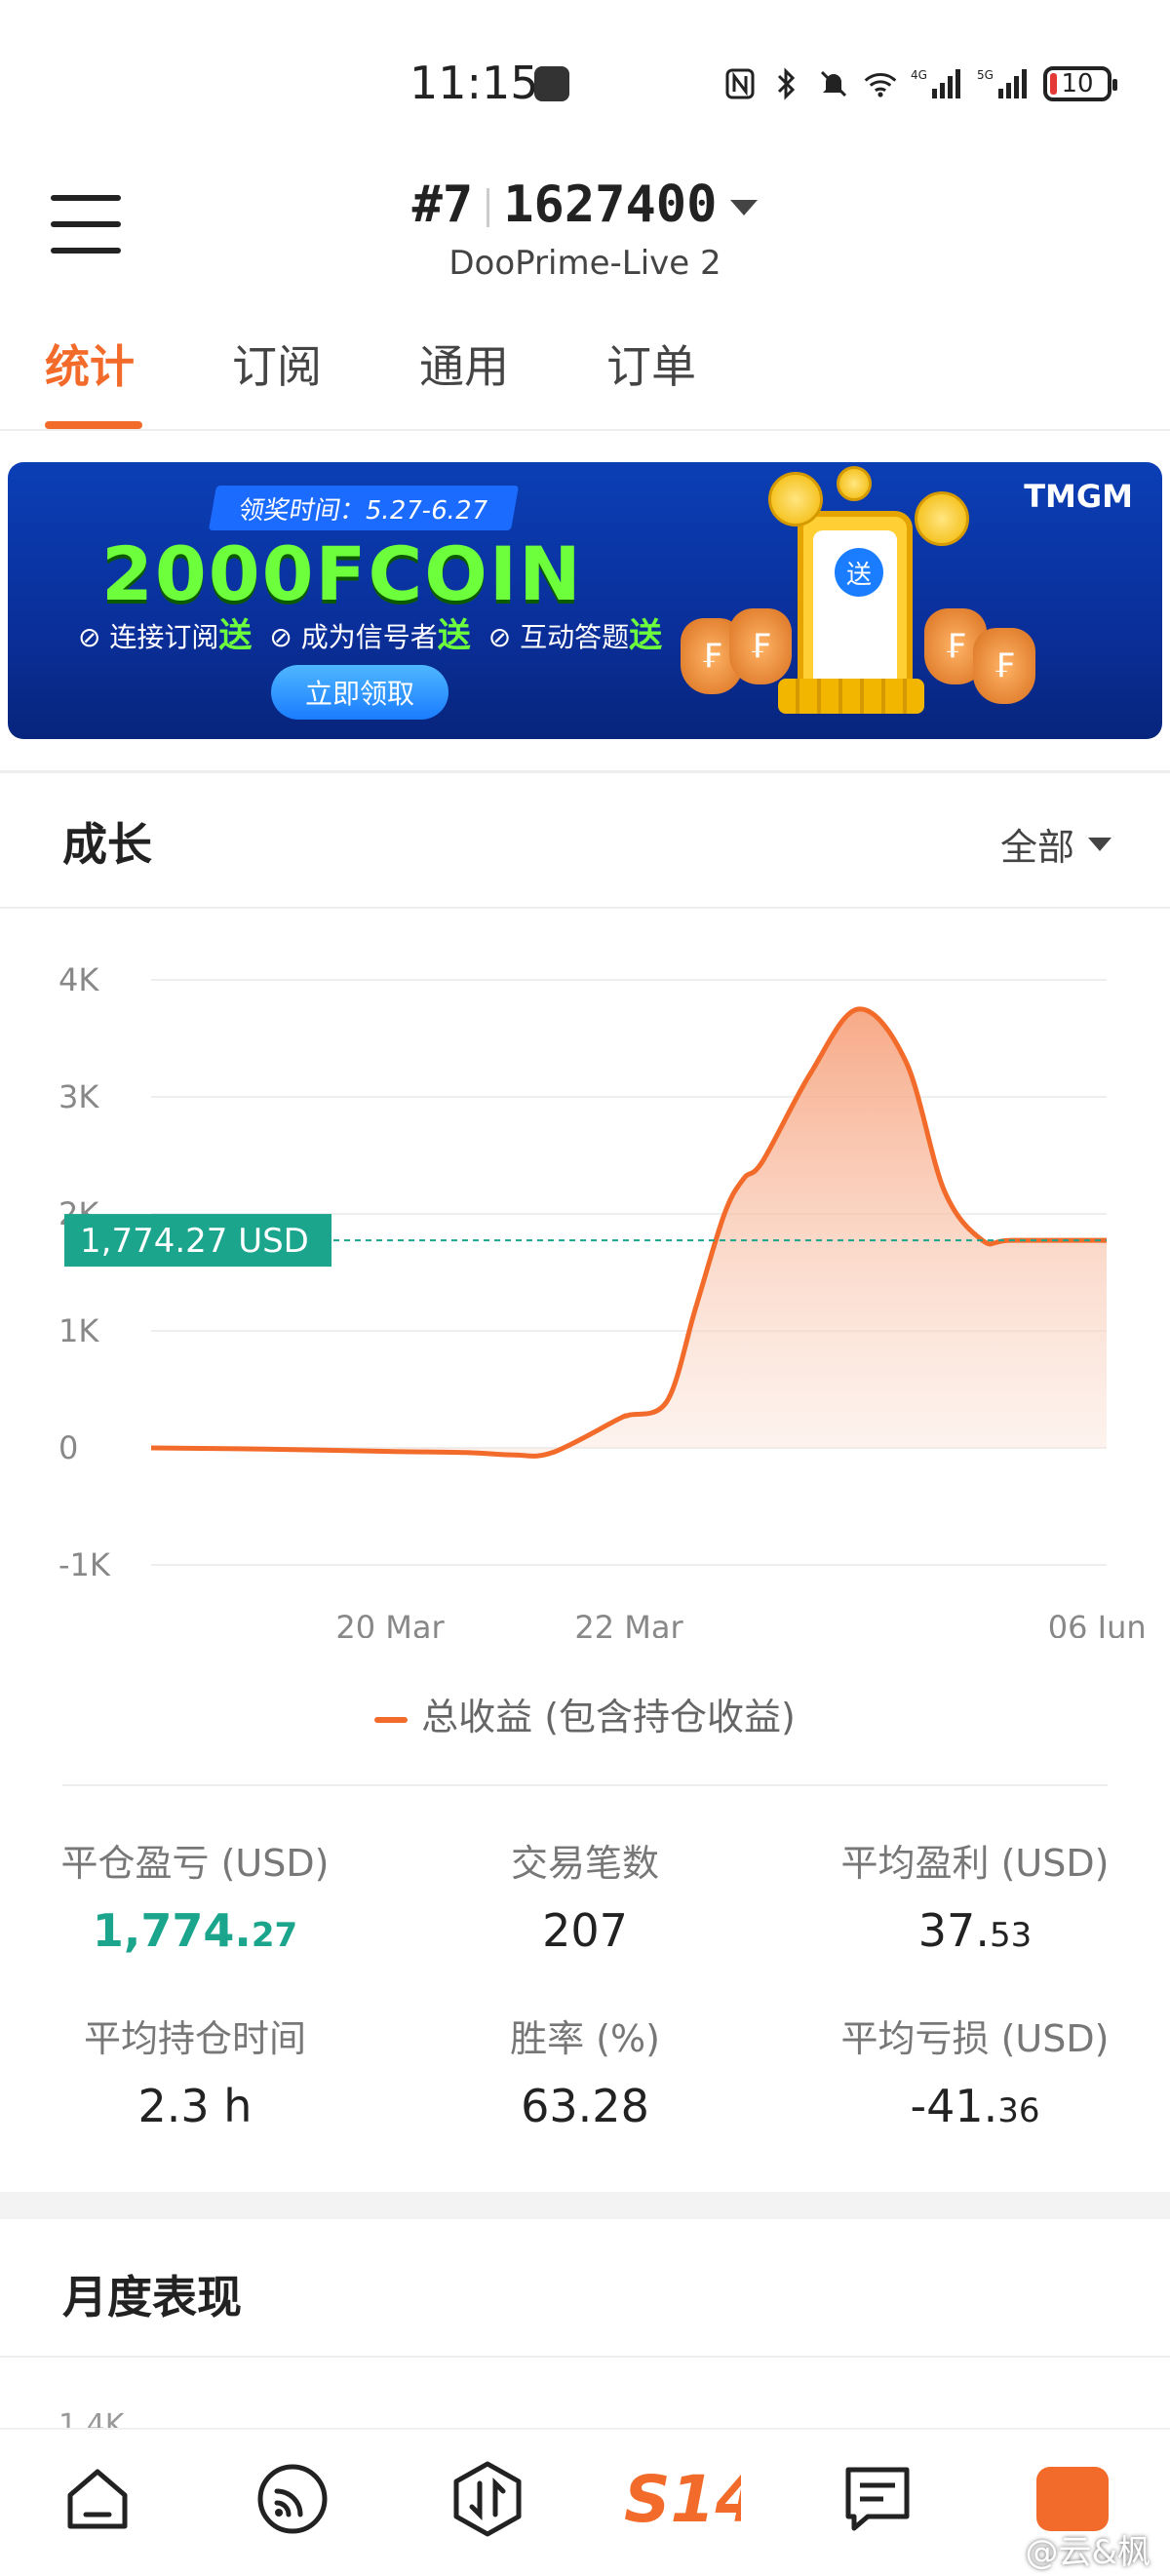  What do you see at coordinates (585, 263) in the screenshot?
I see `account-server: DooPrime-Live 2` at bounding box center [585, 263].